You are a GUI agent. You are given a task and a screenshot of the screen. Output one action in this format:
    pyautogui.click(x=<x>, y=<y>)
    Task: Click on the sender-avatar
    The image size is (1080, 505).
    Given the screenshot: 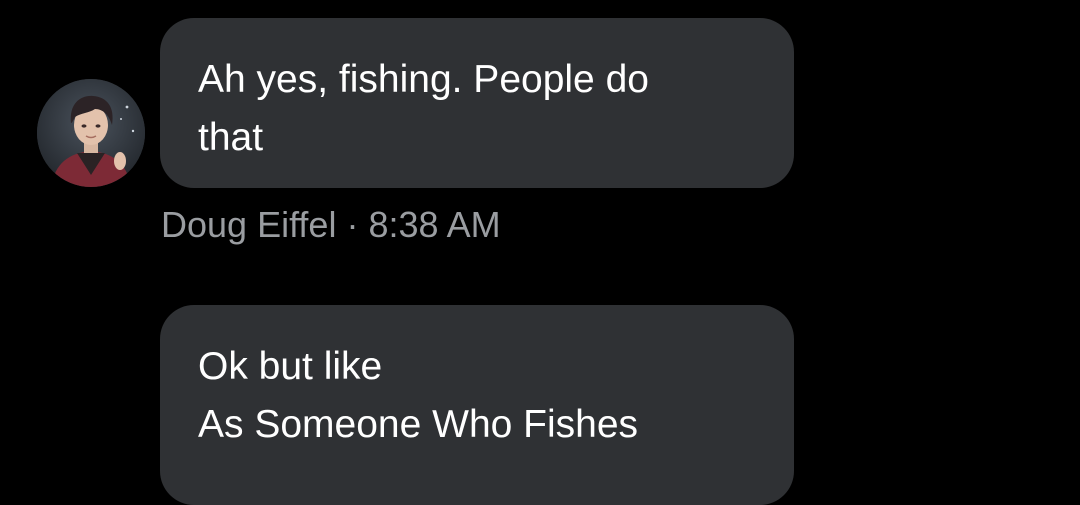 What is the action you would take?
    pyautogui.click(x=91, y=133)
    